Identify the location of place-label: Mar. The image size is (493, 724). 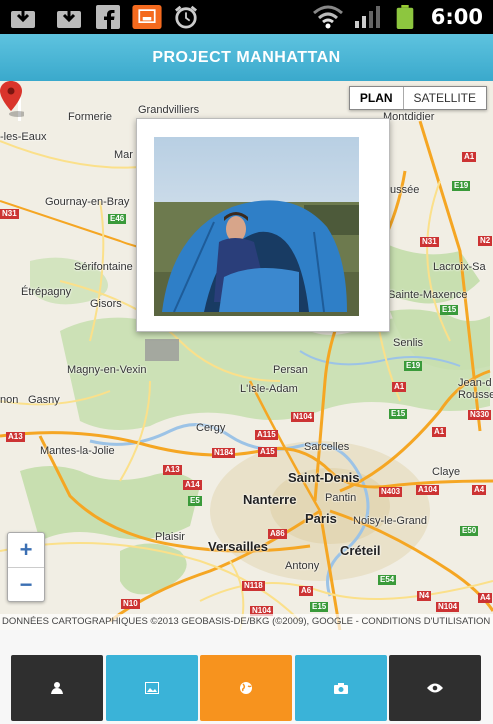
(123, 155).